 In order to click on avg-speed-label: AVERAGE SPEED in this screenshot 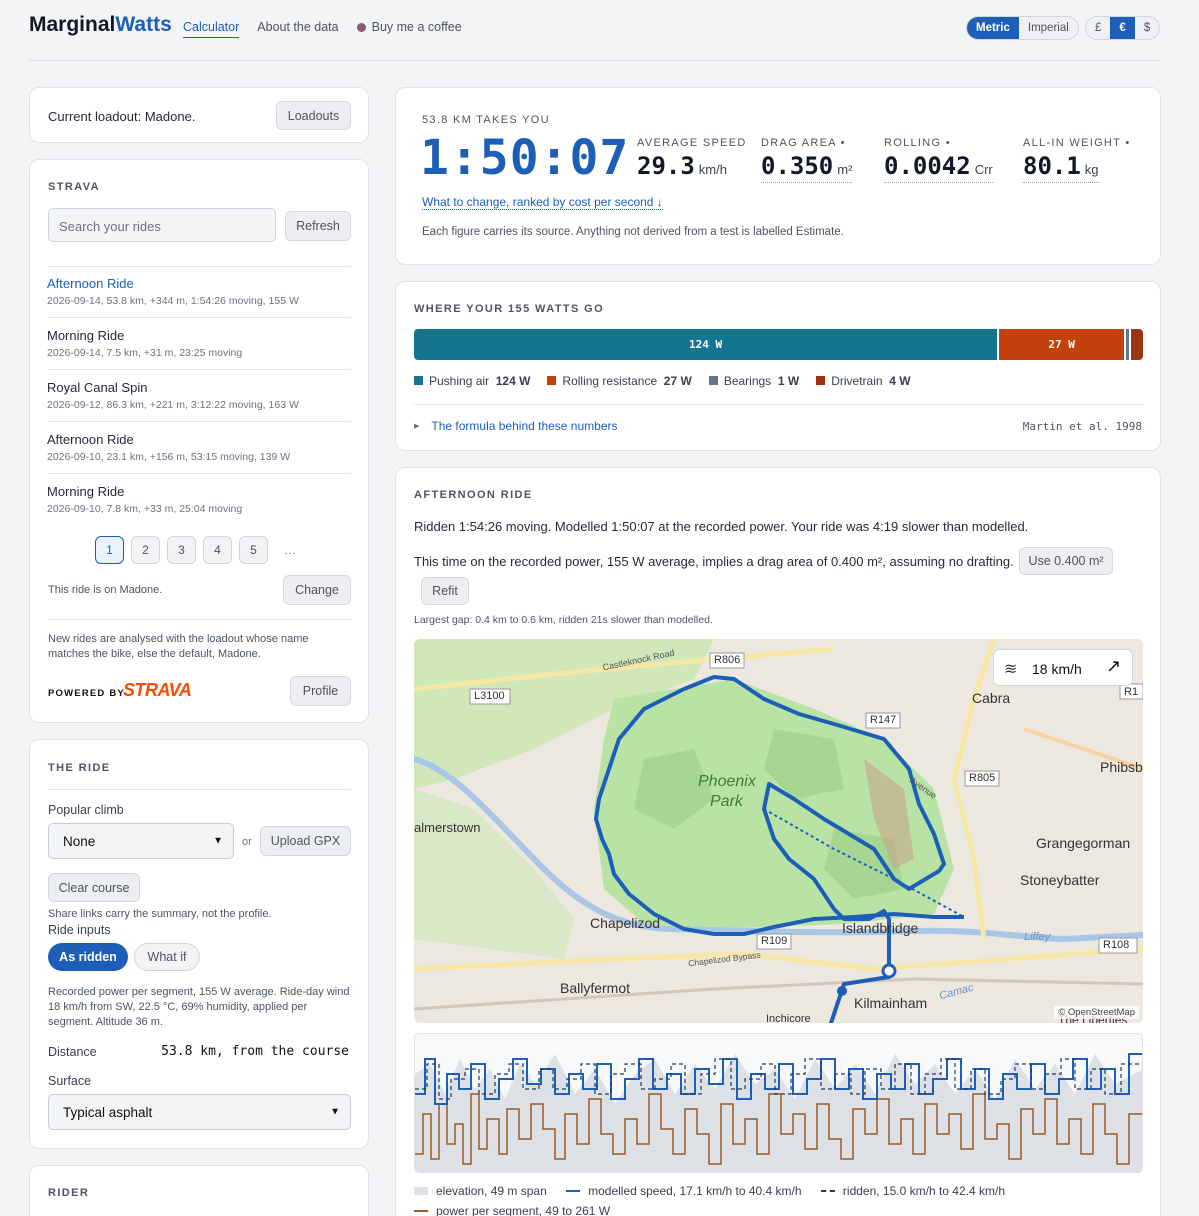, I will do `click(692, 143)`.